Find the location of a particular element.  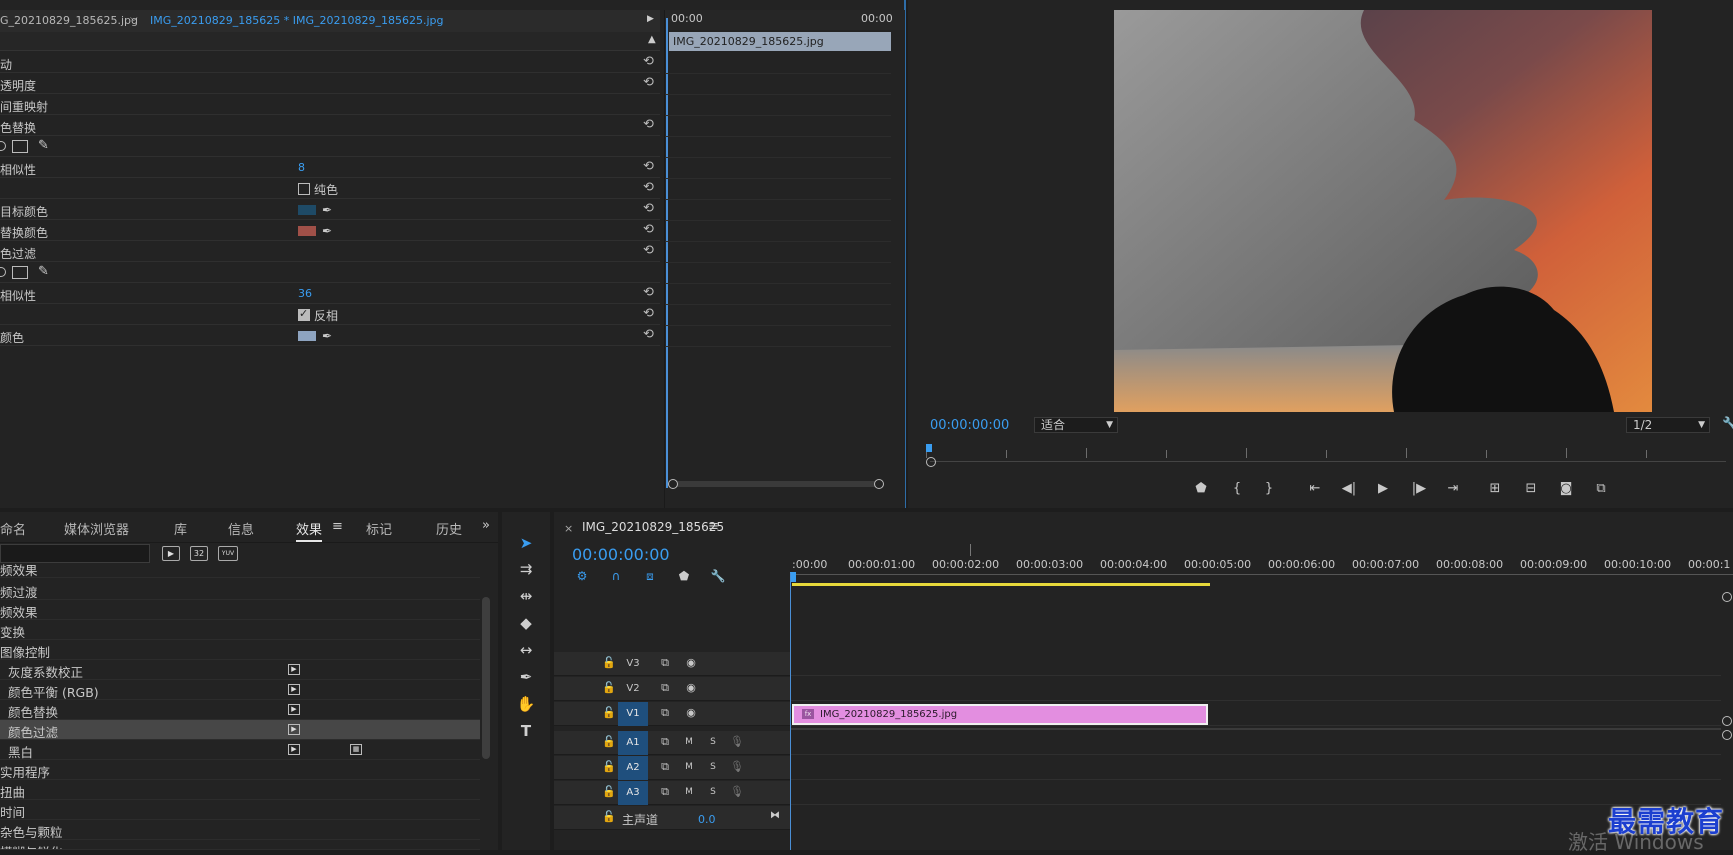

slip-tool-icon: ↔ is located at coordinates (526, 650).